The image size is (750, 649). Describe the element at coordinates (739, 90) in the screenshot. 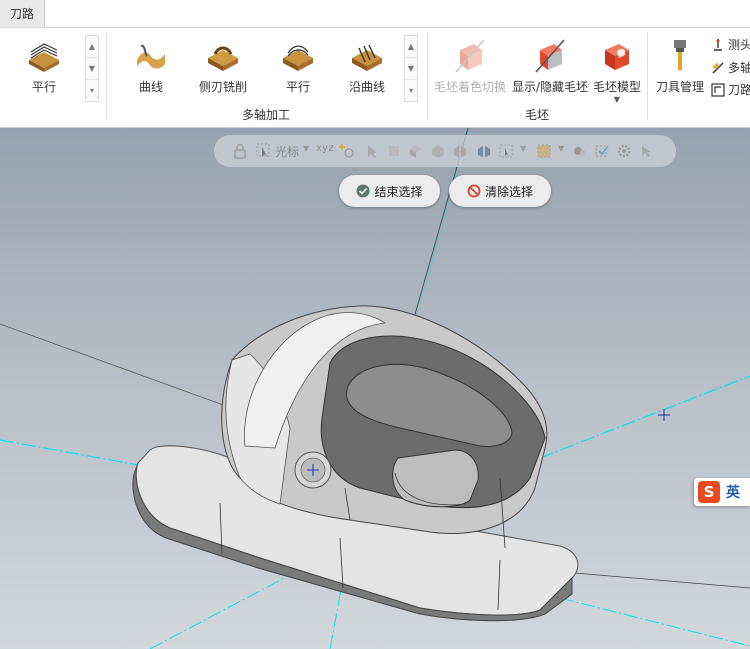

I see `toolpath-label: 刀路` at that location.